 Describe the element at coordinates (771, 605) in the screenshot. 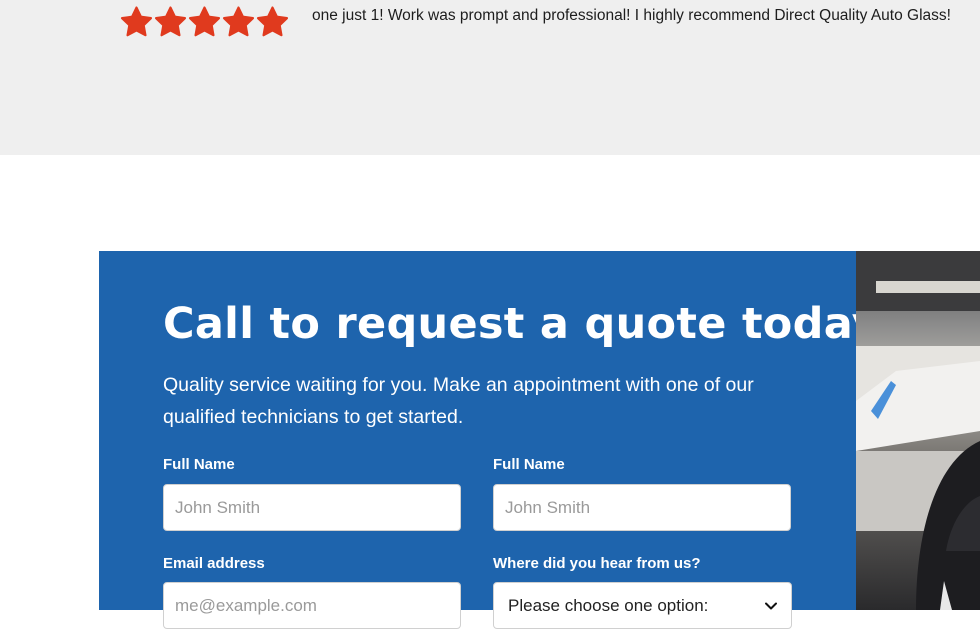

I see `chevron-down-icon` at that location.